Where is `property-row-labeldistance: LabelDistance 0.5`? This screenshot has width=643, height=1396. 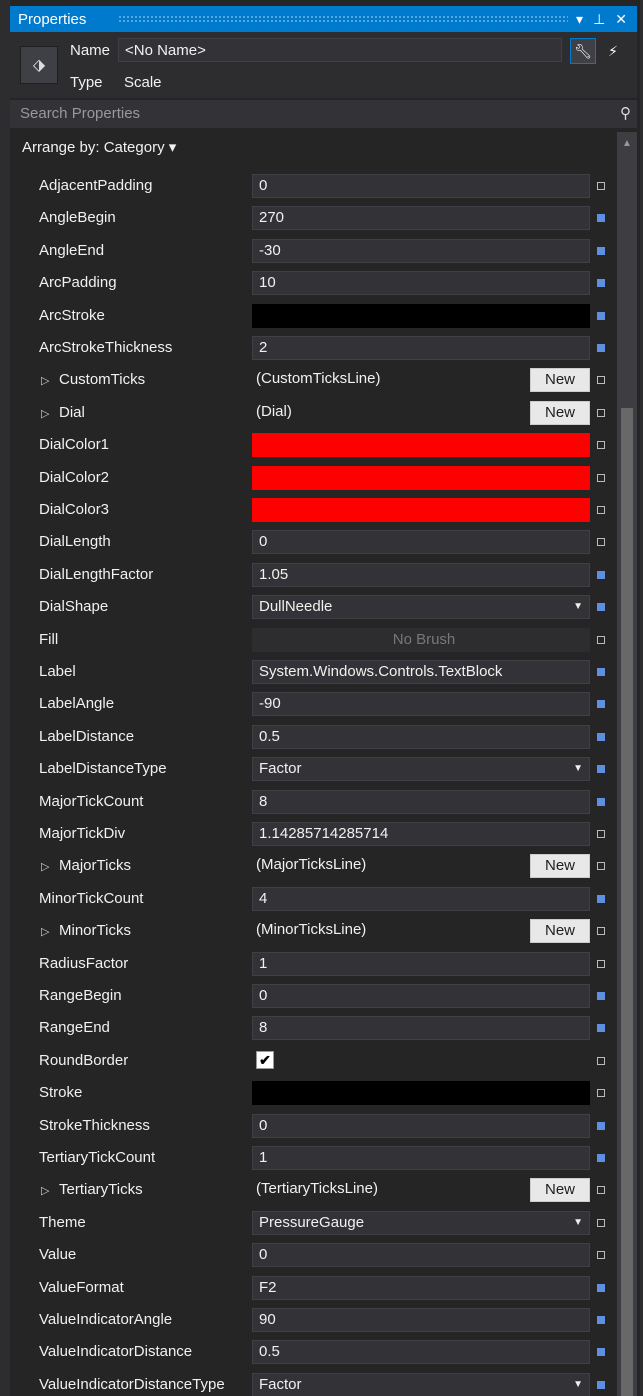
property-row-labeldistance: LabelDistance 0.5 is located at coordinates (313, 737).